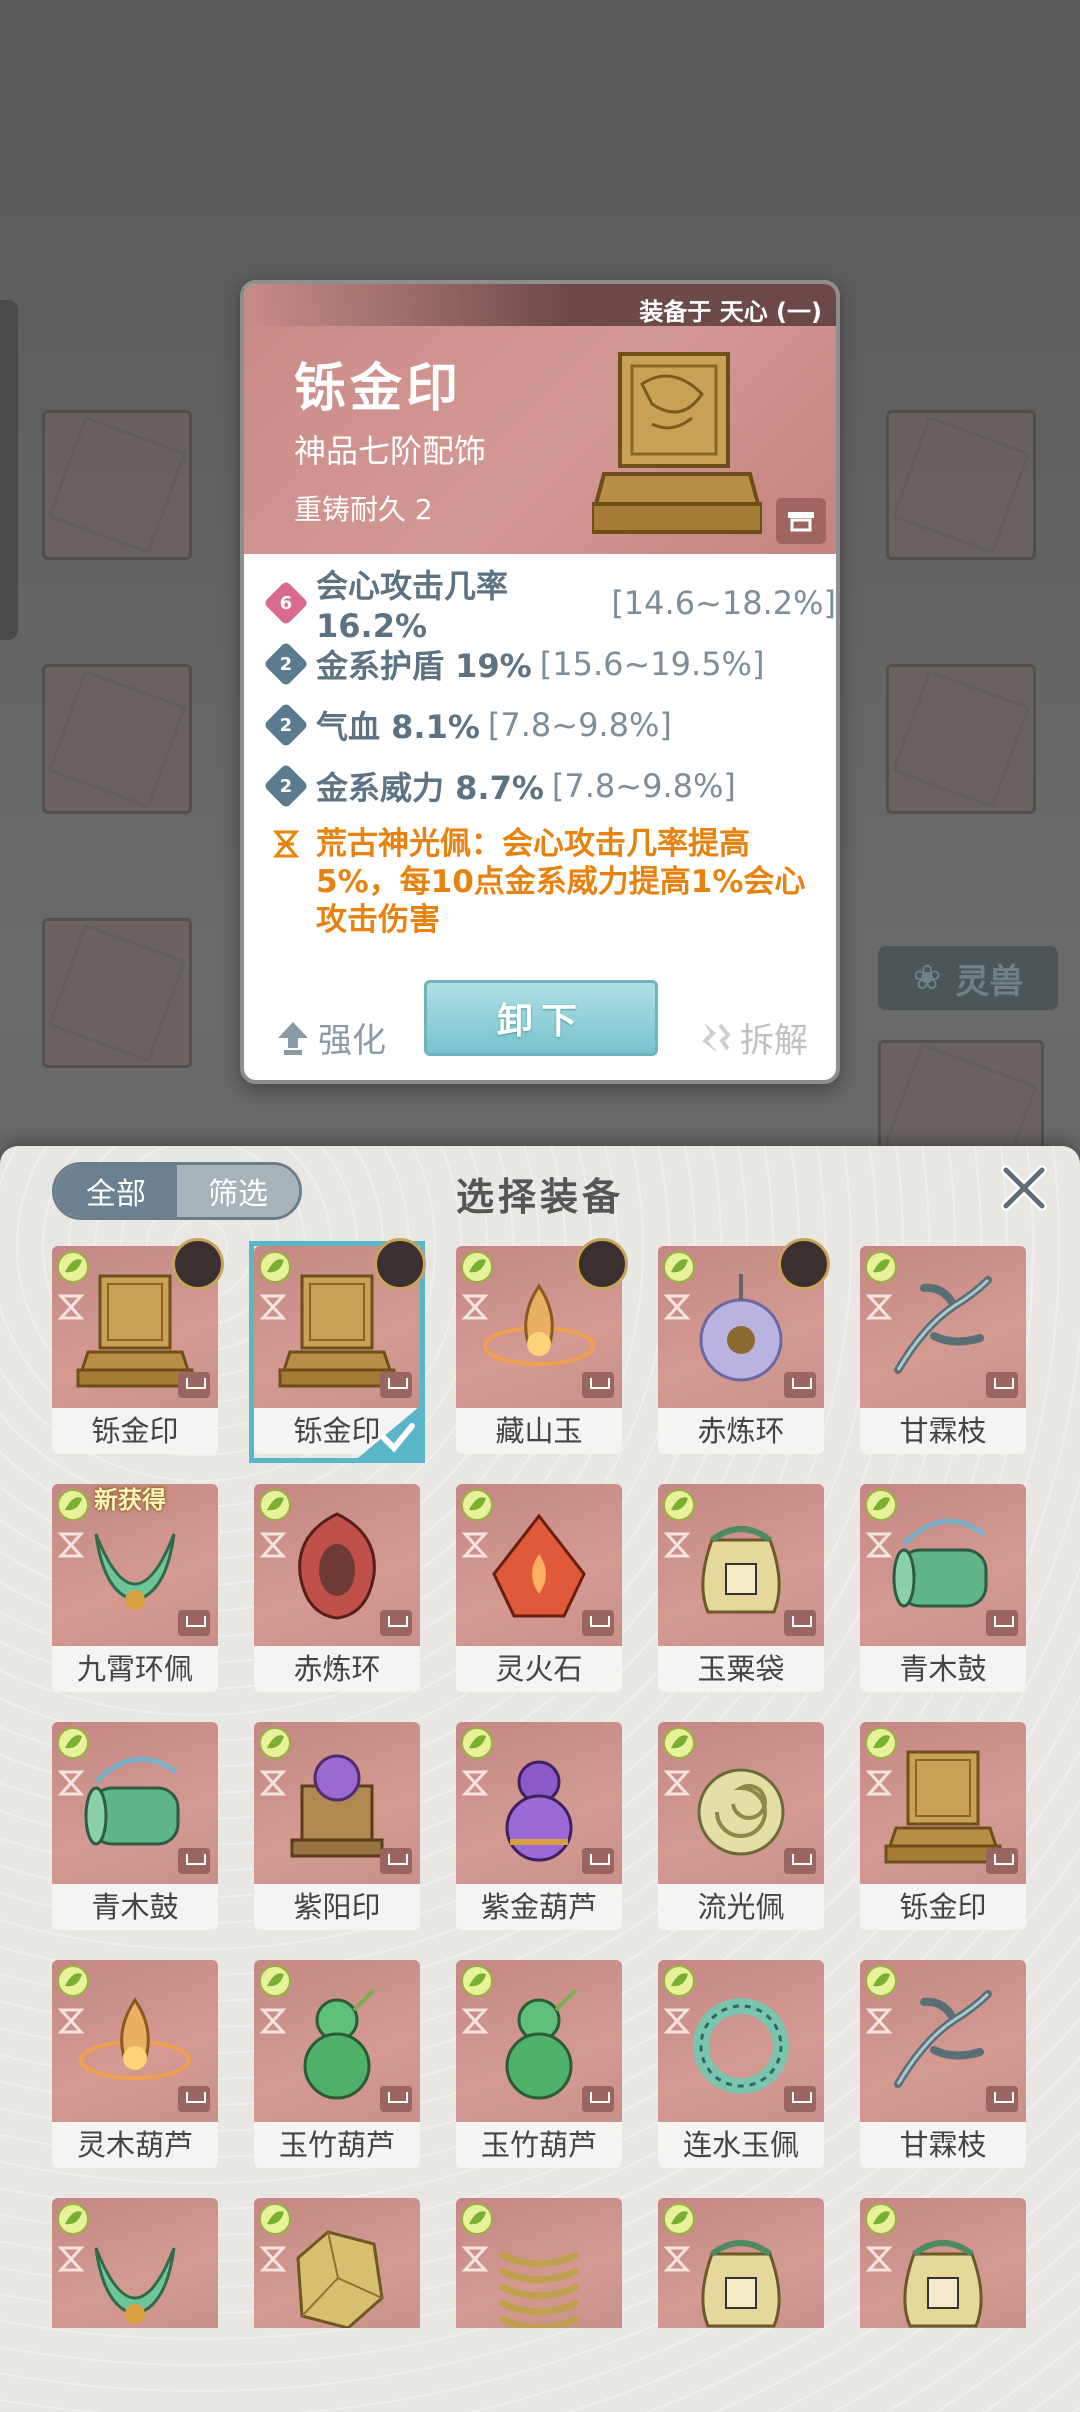 Image resolution: width=1080 pixels, height=2412 pixels. I want to click on equipment-slot: 灵木葫芦, so click(135, 2066).